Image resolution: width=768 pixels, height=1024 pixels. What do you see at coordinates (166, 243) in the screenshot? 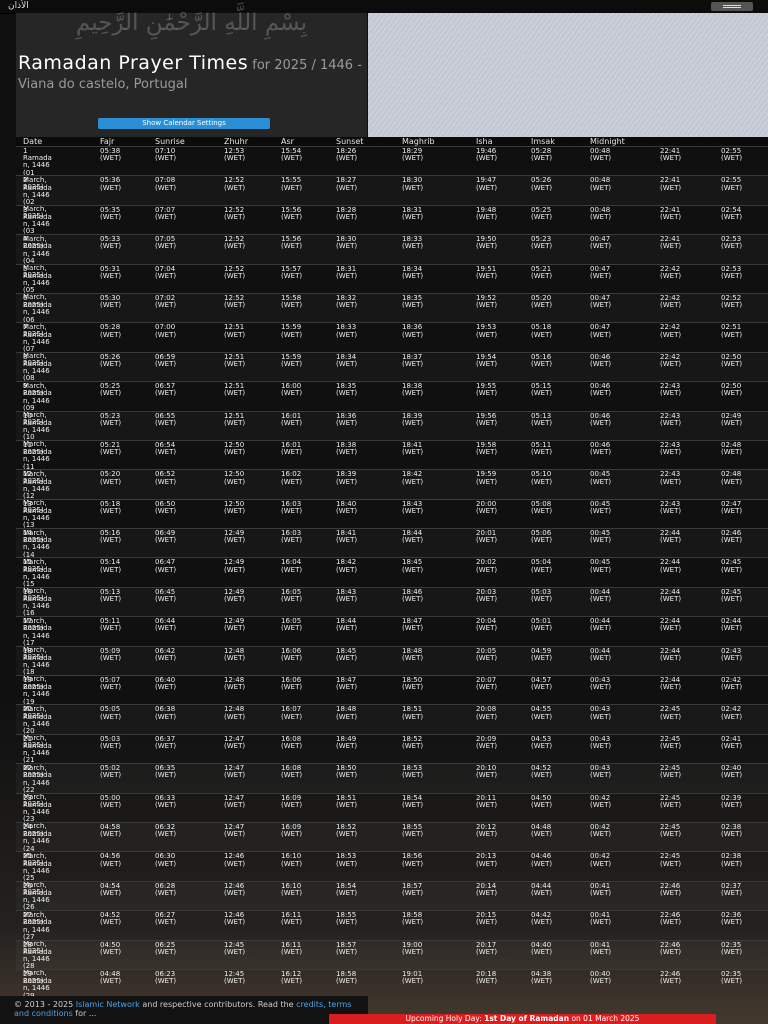
I see `time-cell: 07:05 (WET)` at bounding box center [166, 243].